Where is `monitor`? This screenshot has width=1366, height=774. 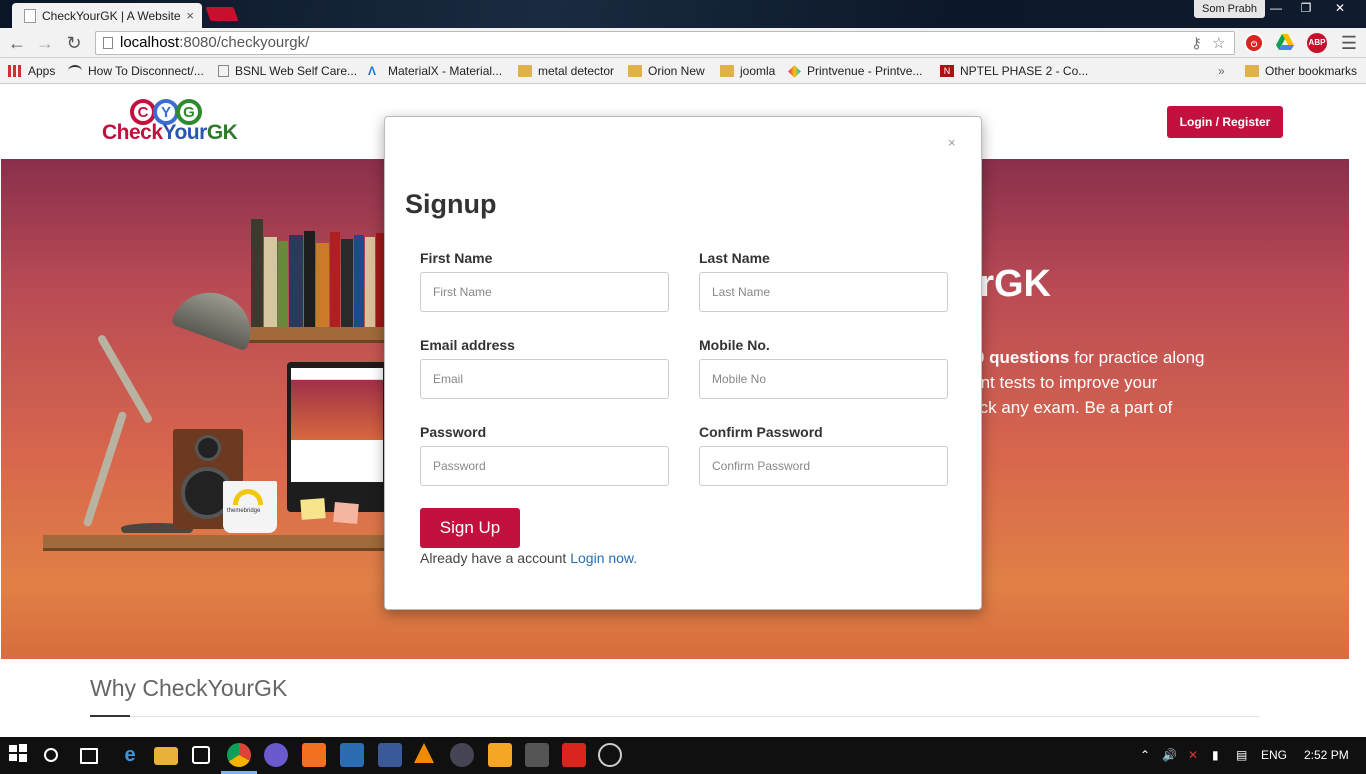 monitor is located at coordinates (337, 437).